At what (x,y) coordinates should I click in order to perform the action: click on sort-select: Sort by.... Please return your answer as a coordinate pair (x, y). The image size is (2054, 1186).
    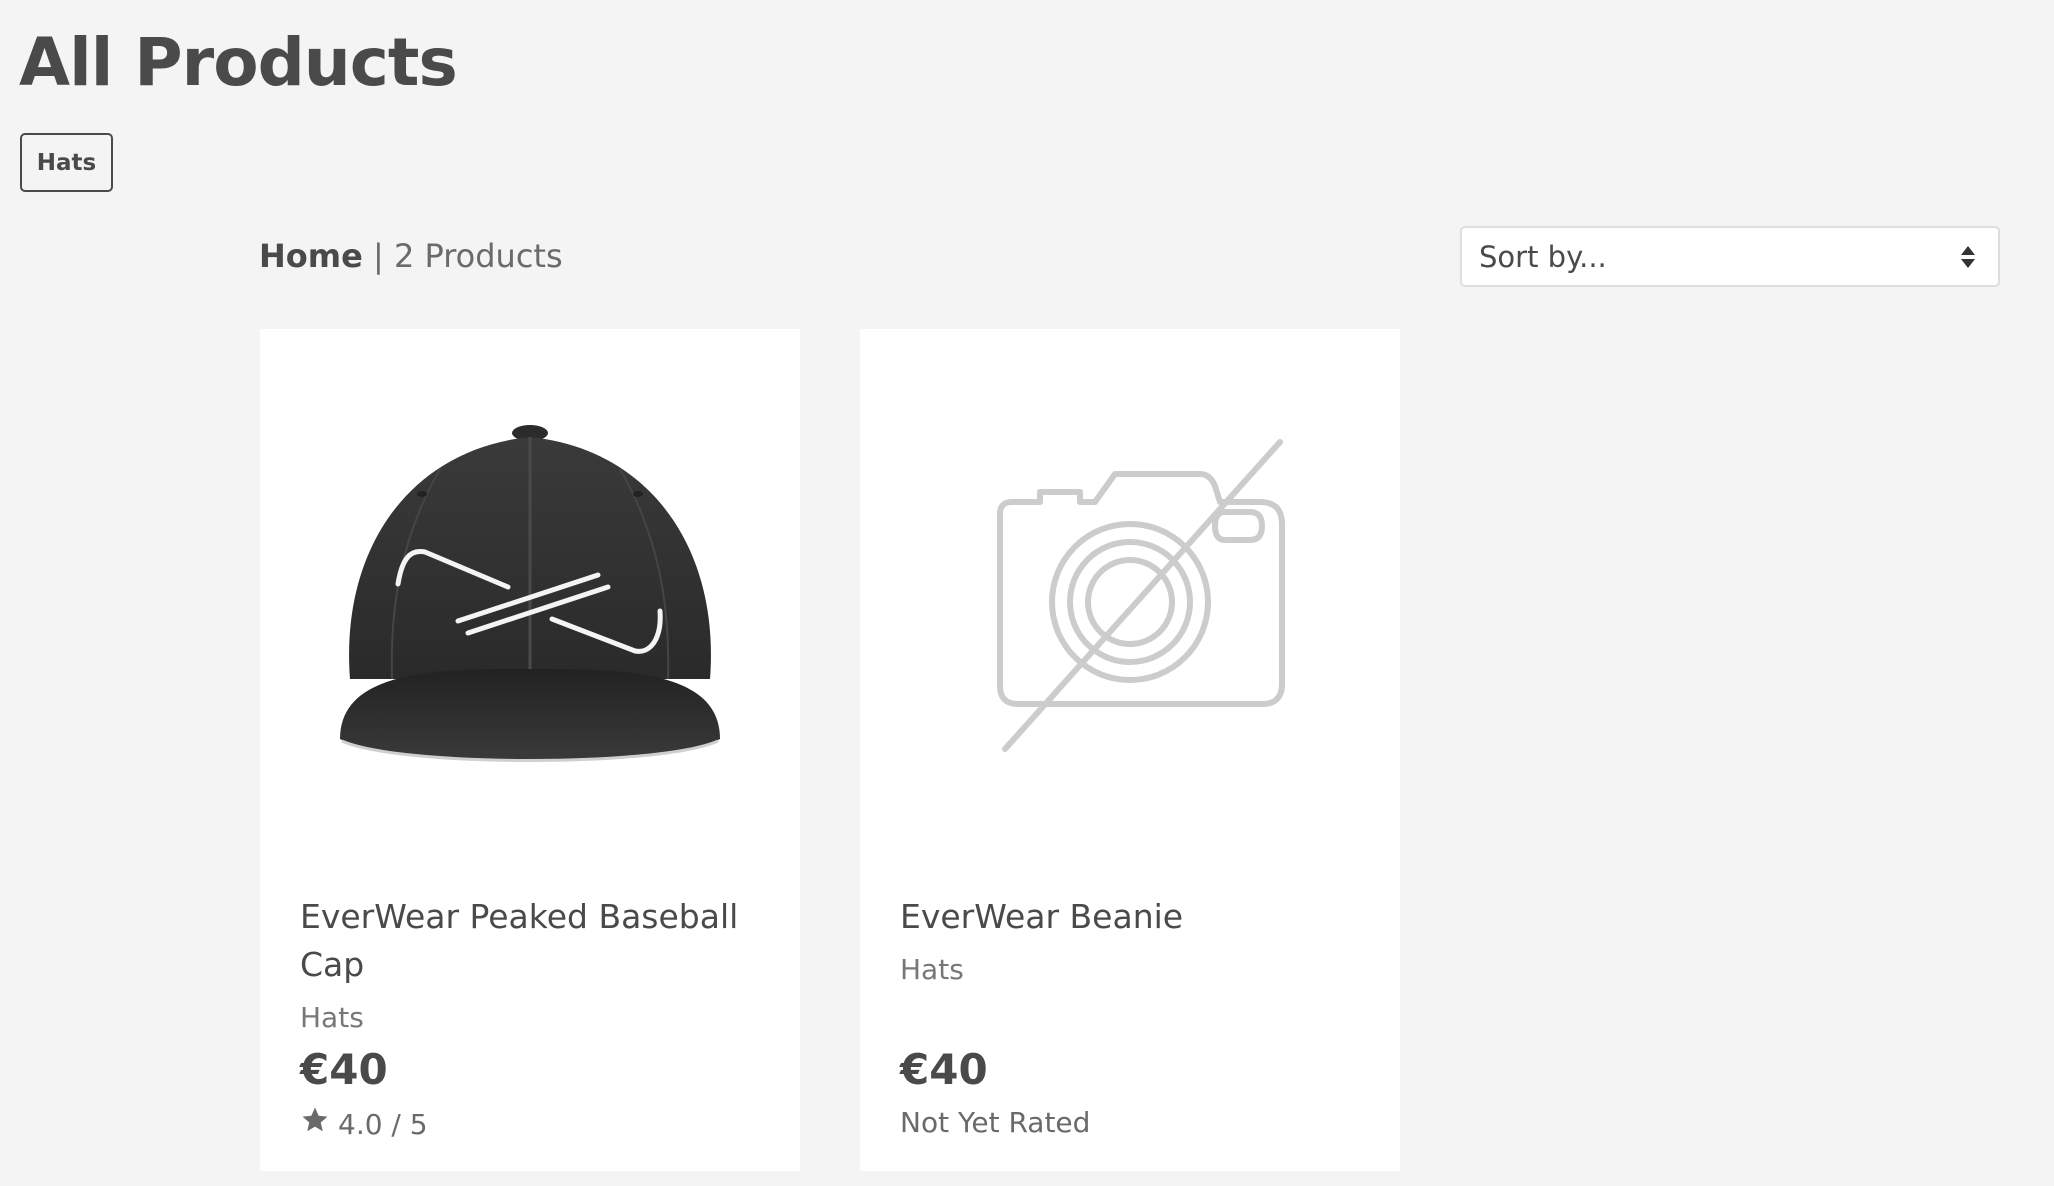
    Looking at the image, I should click on (1730, 256).